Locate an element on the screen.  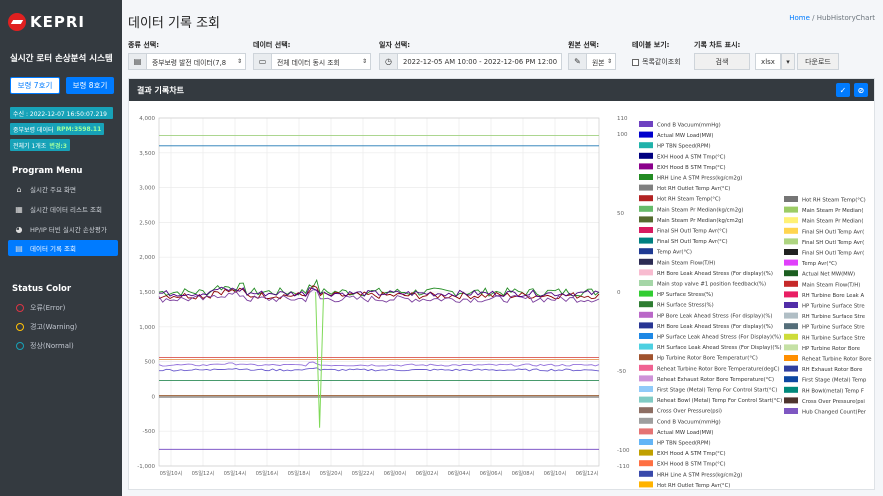
format-select: xlsx is located at coordinates (768, 61).